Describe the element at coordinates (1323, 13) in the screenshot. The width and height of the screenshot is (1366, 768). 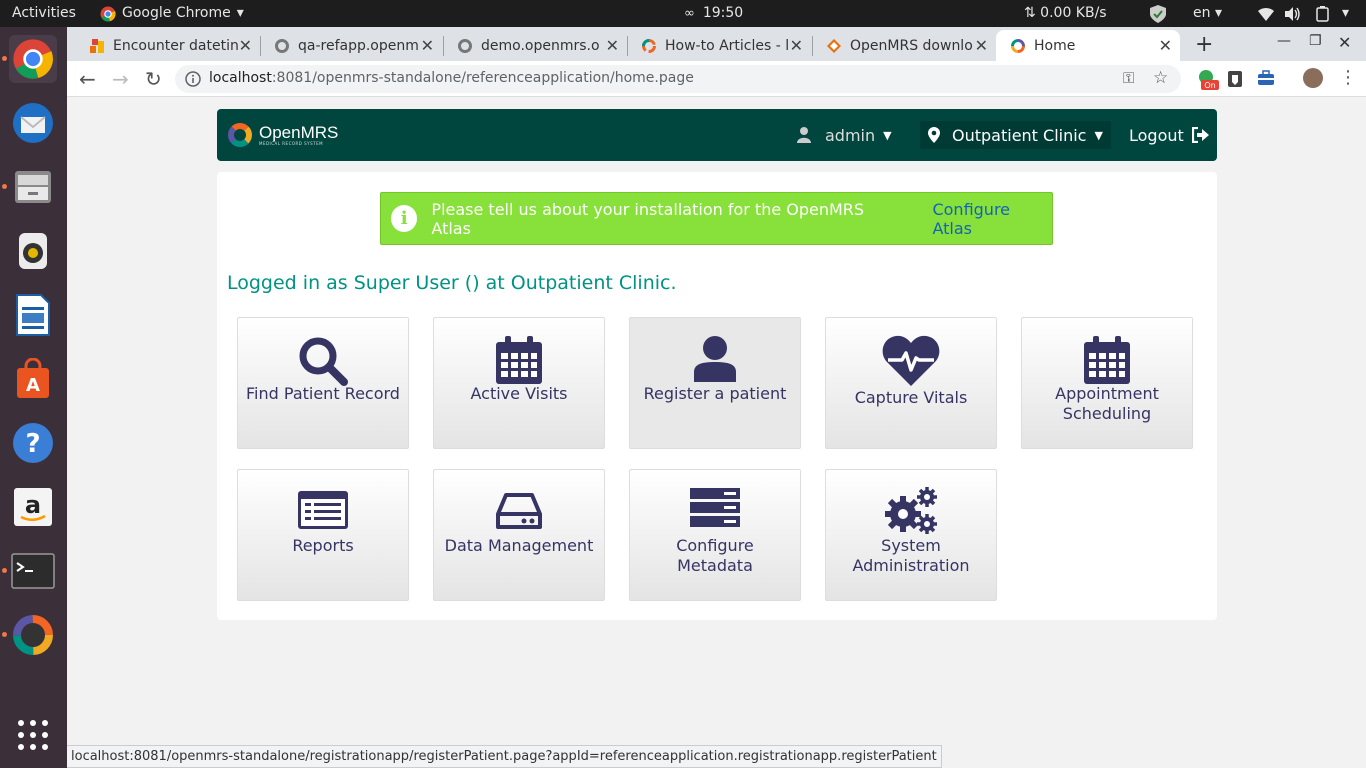
I see `battery-icon` at that location.